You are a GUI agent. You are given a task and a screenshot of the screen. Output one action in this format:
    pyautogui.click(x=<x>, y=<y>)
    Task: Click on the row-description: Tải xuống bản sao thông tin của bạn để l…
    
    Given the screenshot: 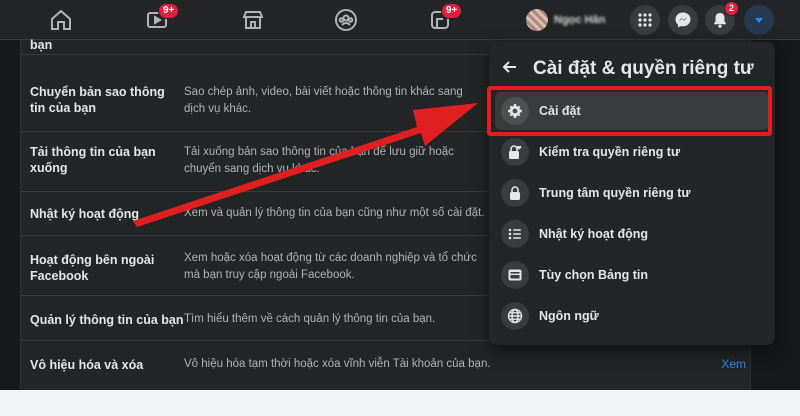 What is the action you would take?
    pyautogui.click(x=319, y=160)
    